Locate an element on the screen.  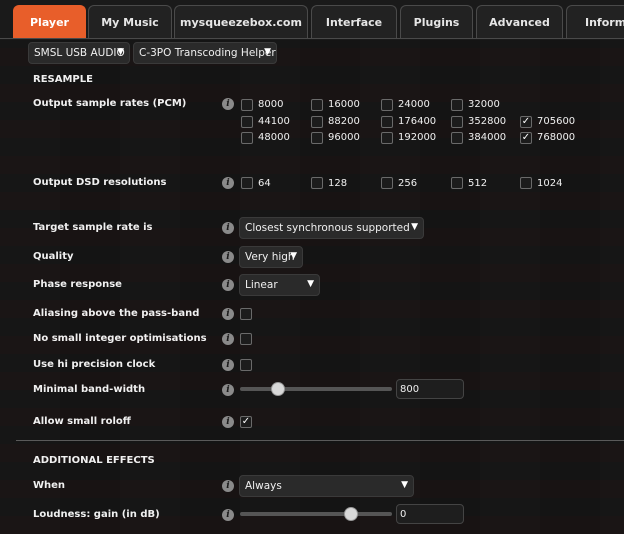
tab-my-music: My Music is located at coordinates (130, 22).